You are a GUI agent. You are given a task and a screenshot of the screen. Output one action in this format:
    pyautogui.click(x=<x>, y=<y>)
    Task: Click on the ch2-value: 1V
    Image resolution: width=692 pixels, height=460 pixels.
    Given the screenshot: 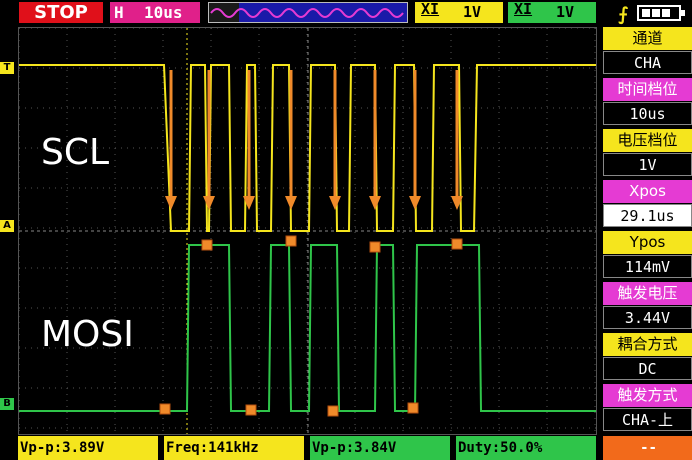 What is the action you would take?
    pyautogui.click(x=564, y=12)
    